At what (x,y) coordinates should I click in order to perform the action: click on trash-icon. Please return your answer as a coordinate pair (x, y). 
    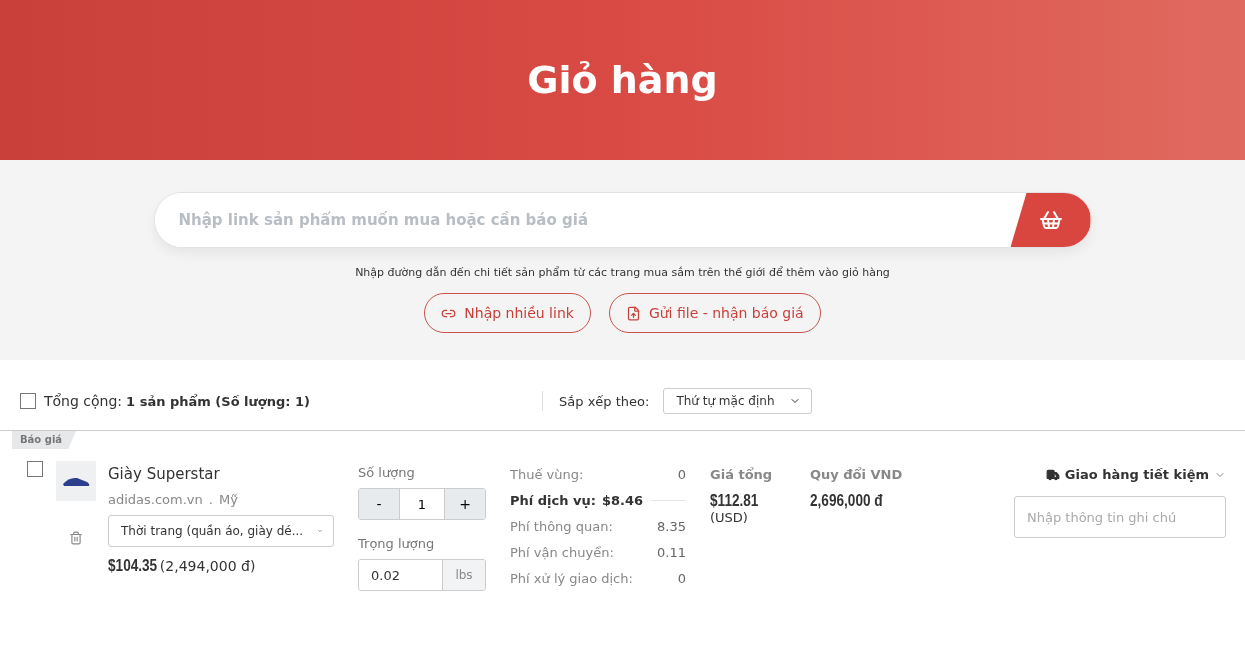
    Looking at the image, I should click on (76, 538).